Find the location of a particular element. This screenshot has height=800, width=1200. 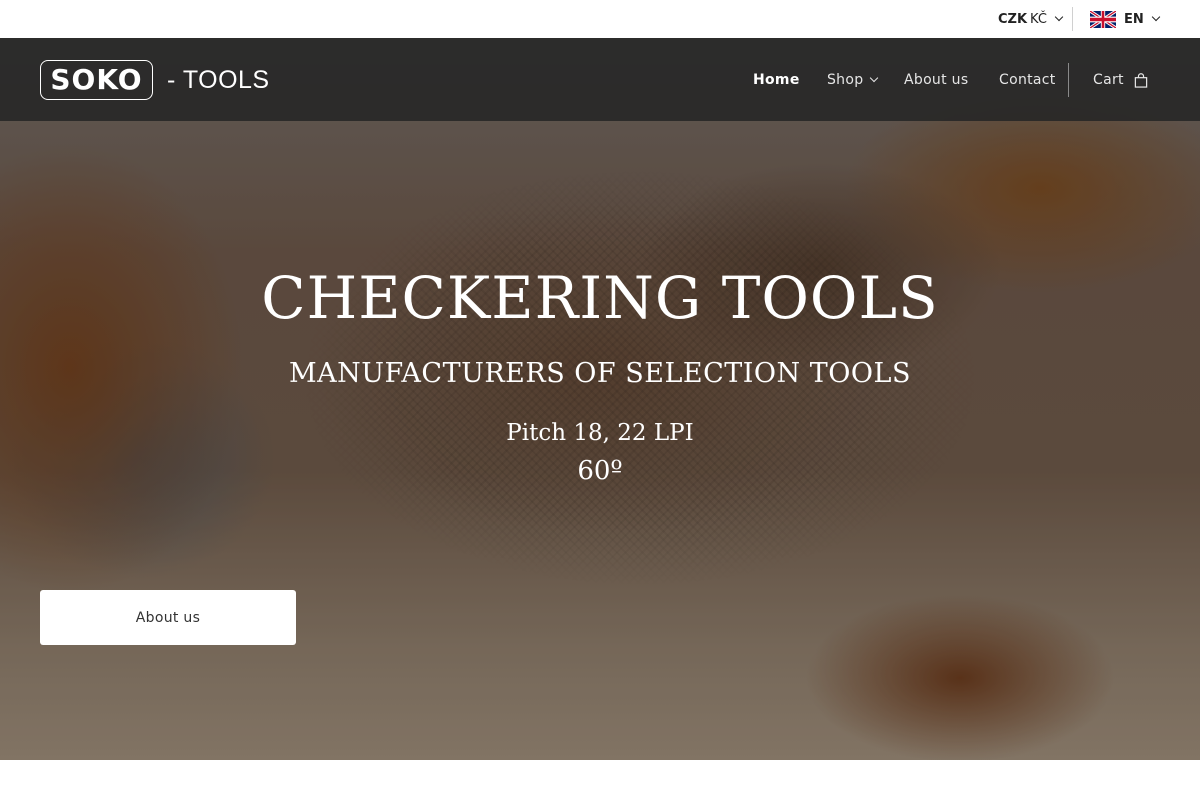

language-selector: EN is located at coordinates (1125, 19).